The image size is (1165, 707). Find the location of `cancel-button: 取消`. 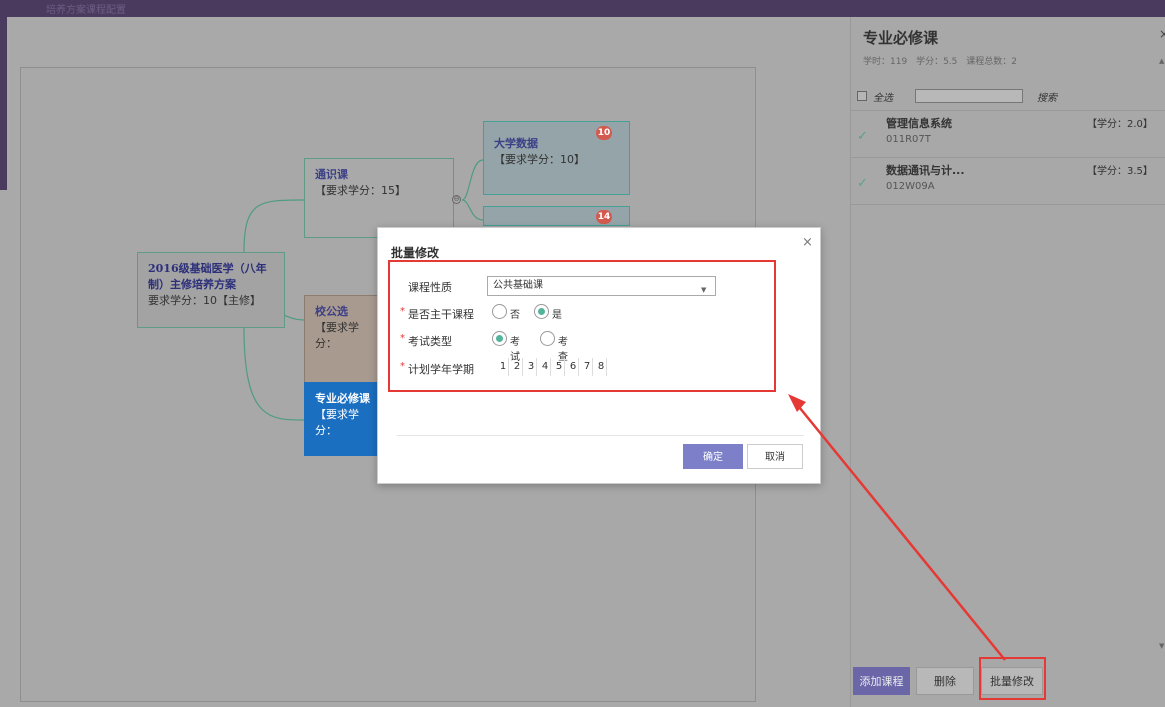

cancel-button: 取消 is located at coordinates (775, 456).